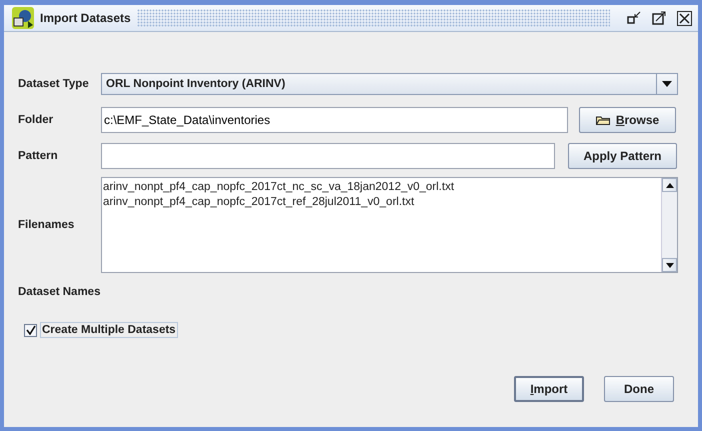  I want to click on field-label: Filenames, so click(47, 225).